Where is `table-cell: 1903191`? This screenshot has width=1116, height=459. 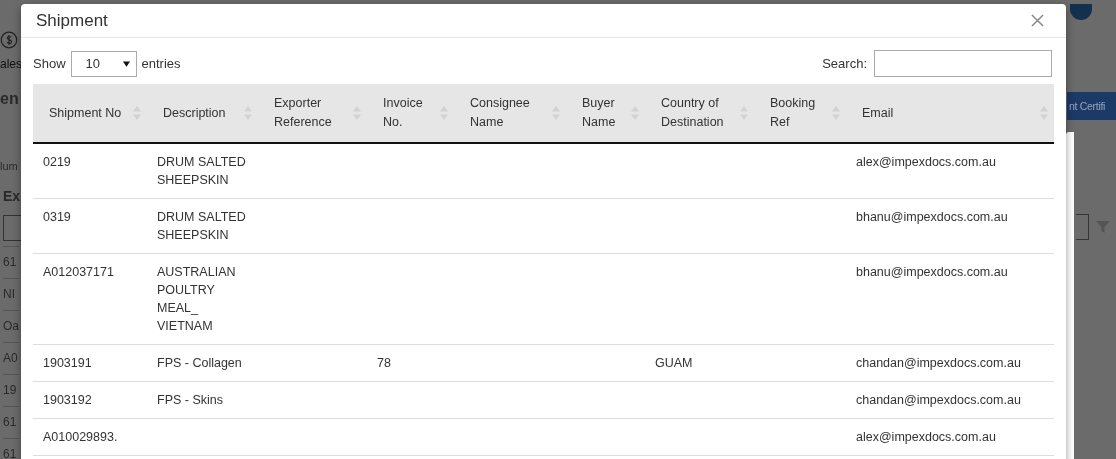 table-cell: 1903191 is located at coordinates (67, 363).